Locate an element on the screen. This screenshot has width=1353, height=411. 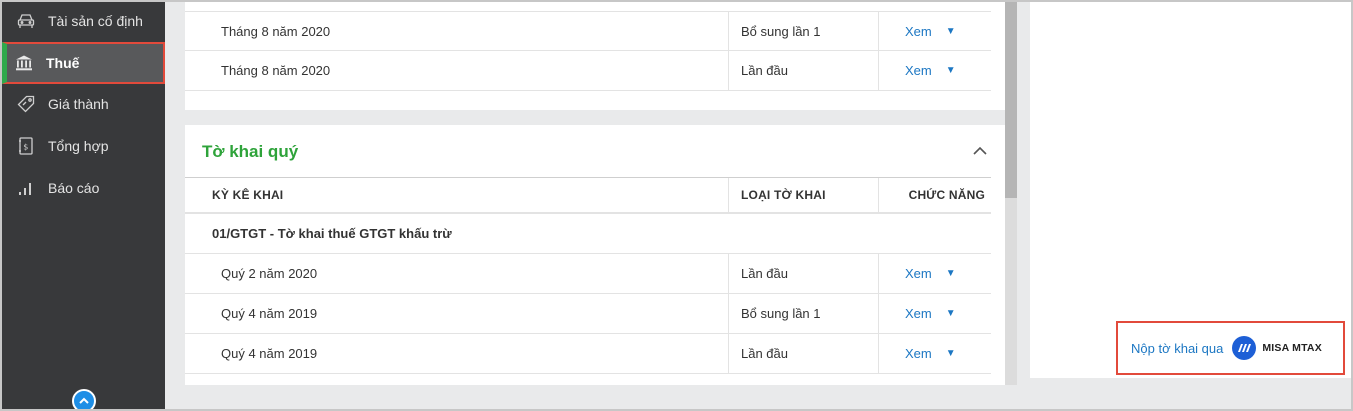
table-header: KỲ KÊ KHAI LOẠI TỜ KHAI CHỨC NĂNG is located at coordinates (588, 195).